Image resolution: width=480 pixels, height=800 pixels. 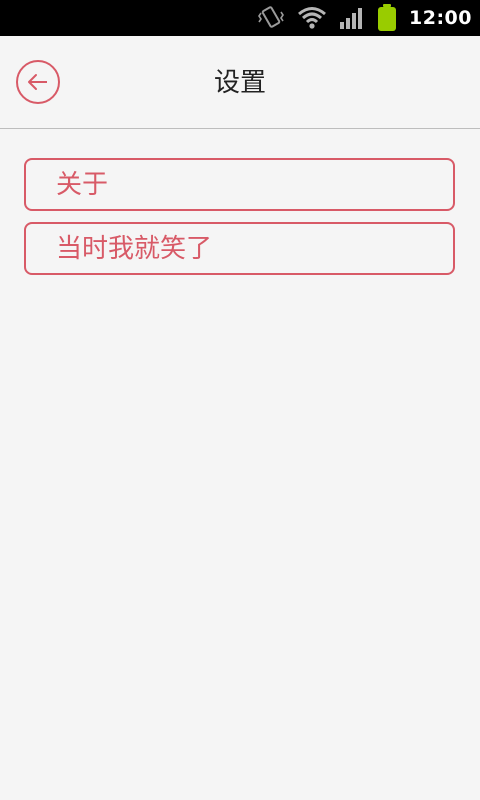 What do you see at coordinates (352, 18) in the screenshot?
I see `signal-icon` at bounding box center [352, 18].